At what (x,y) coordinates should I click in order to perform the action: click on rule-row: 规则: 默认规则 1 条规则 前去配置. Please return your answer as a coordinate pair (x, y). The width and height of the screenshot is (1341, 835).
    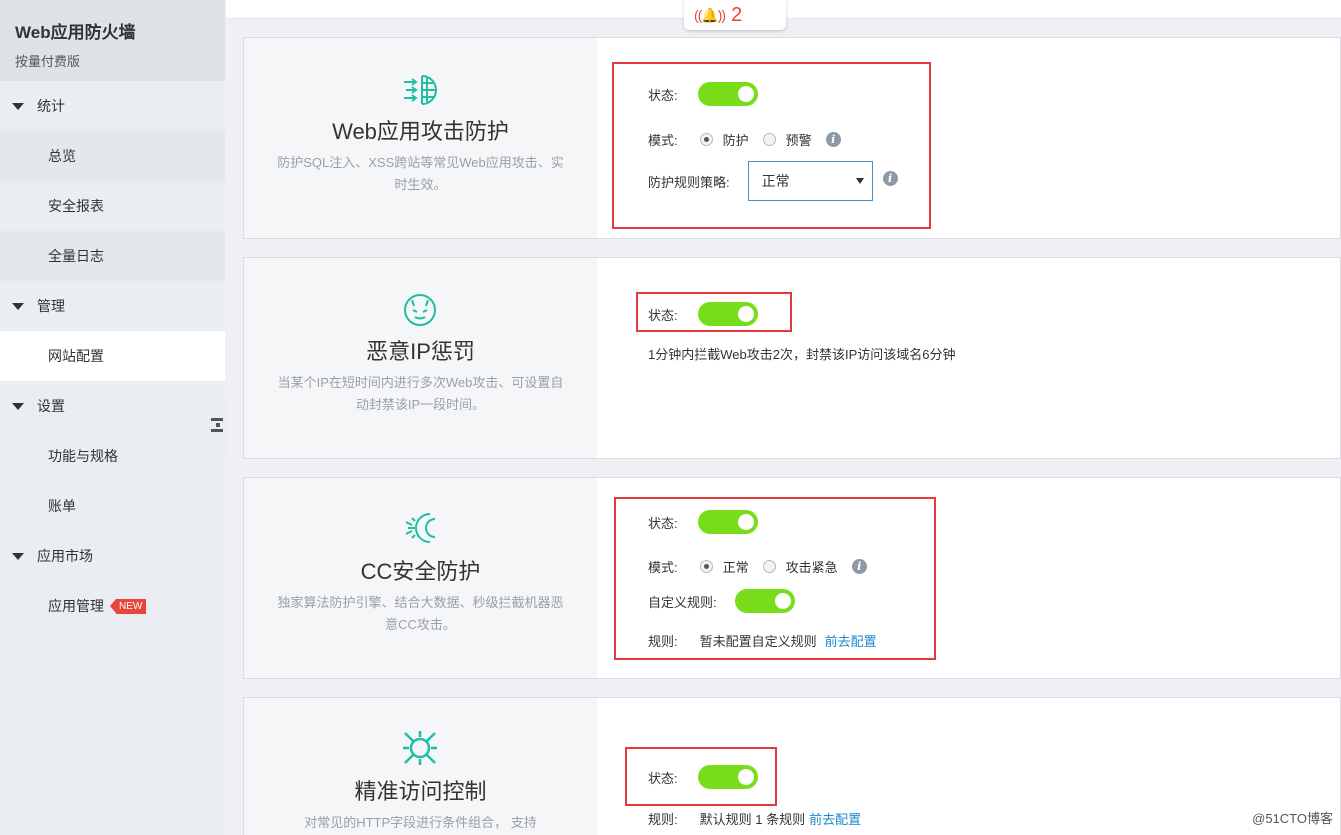
    Looking at the image, I should click on (754, 818).